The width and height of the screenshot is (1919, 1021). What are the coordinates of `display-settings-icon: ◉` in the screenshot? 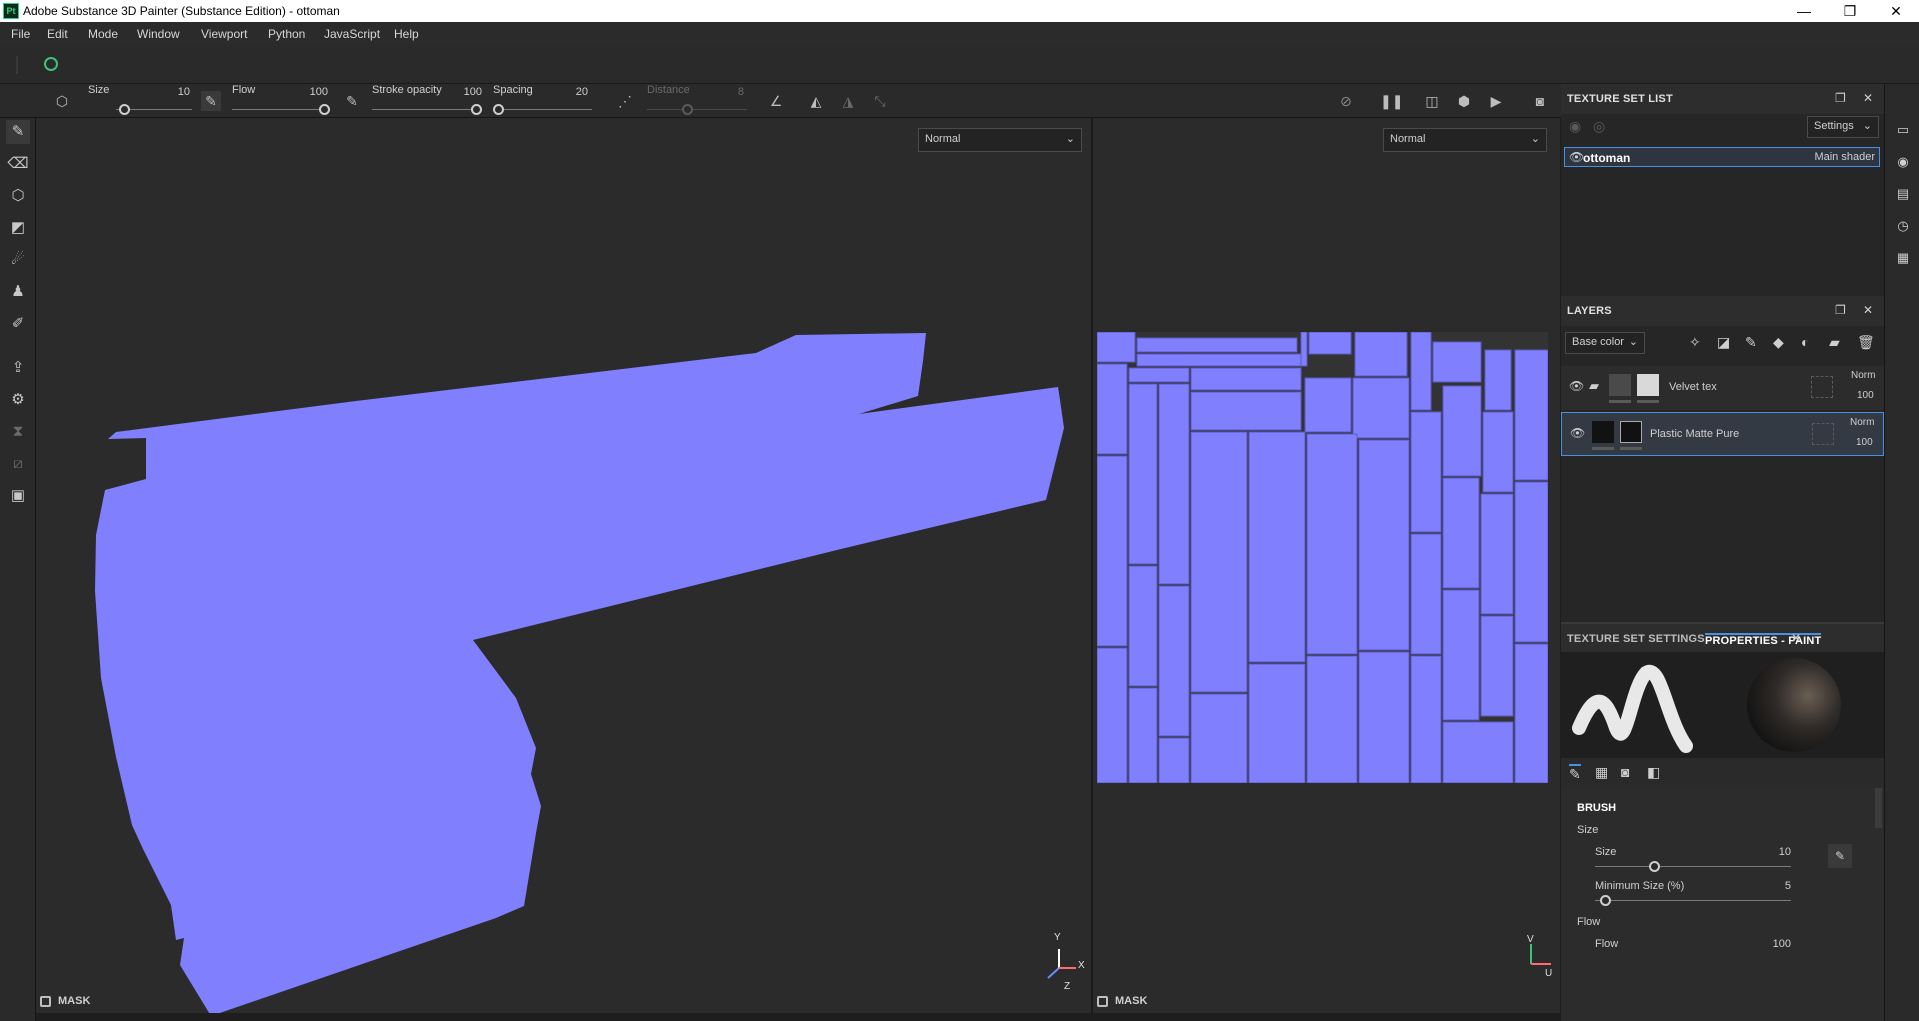 It's located at (1903, 162).